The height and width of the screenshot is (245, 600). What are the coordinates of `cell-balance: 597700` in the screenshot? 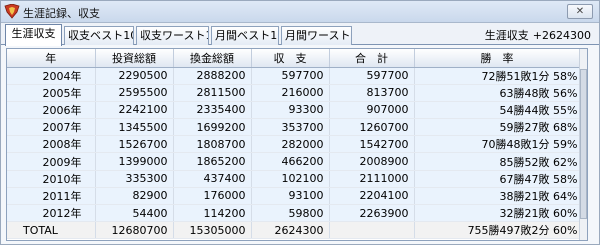 It's located at (290, 76).